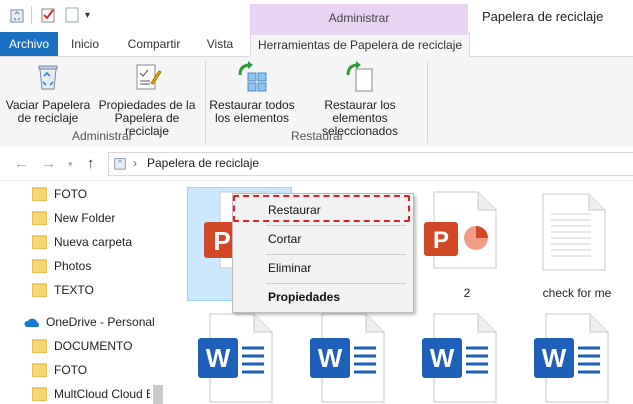  What do you see at coordinates (317, 136) in the screenshot?
I see `group-restaurar-label: Restaurar` at bounding box center [317, 136].